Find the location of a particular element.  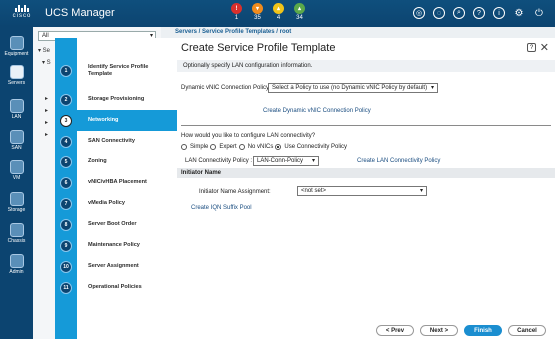

lan-policy-label: LAN Connectivity Policy : is located at coordinates (219, 161).